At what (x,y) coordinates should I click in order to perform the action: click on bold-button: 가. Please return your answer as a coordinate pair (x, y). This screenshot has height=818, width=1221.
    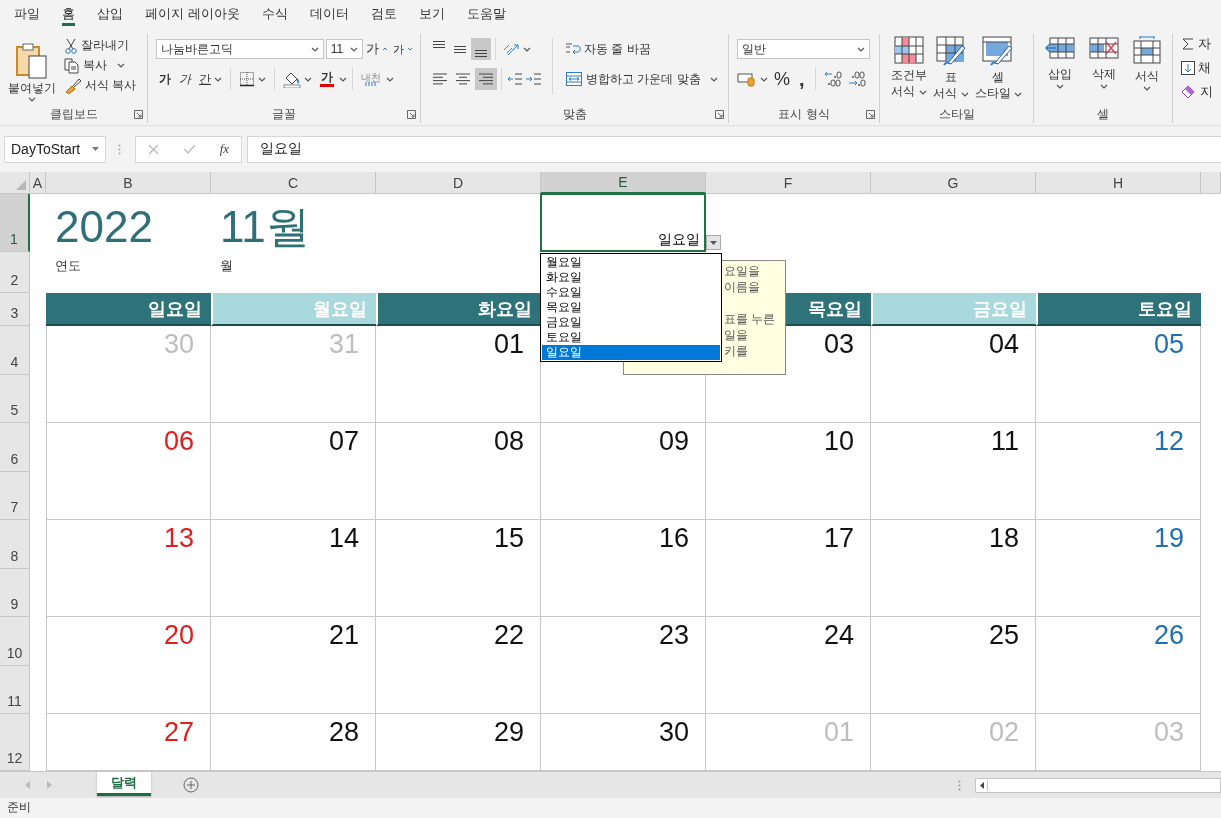
    Looking at the image, I should click on (165, 79).